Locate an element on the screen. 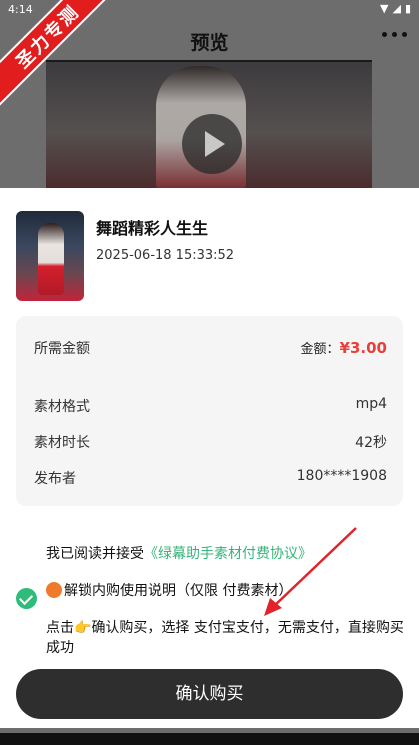  wifi-icon: ▼ is located at coordinates (384, 8).